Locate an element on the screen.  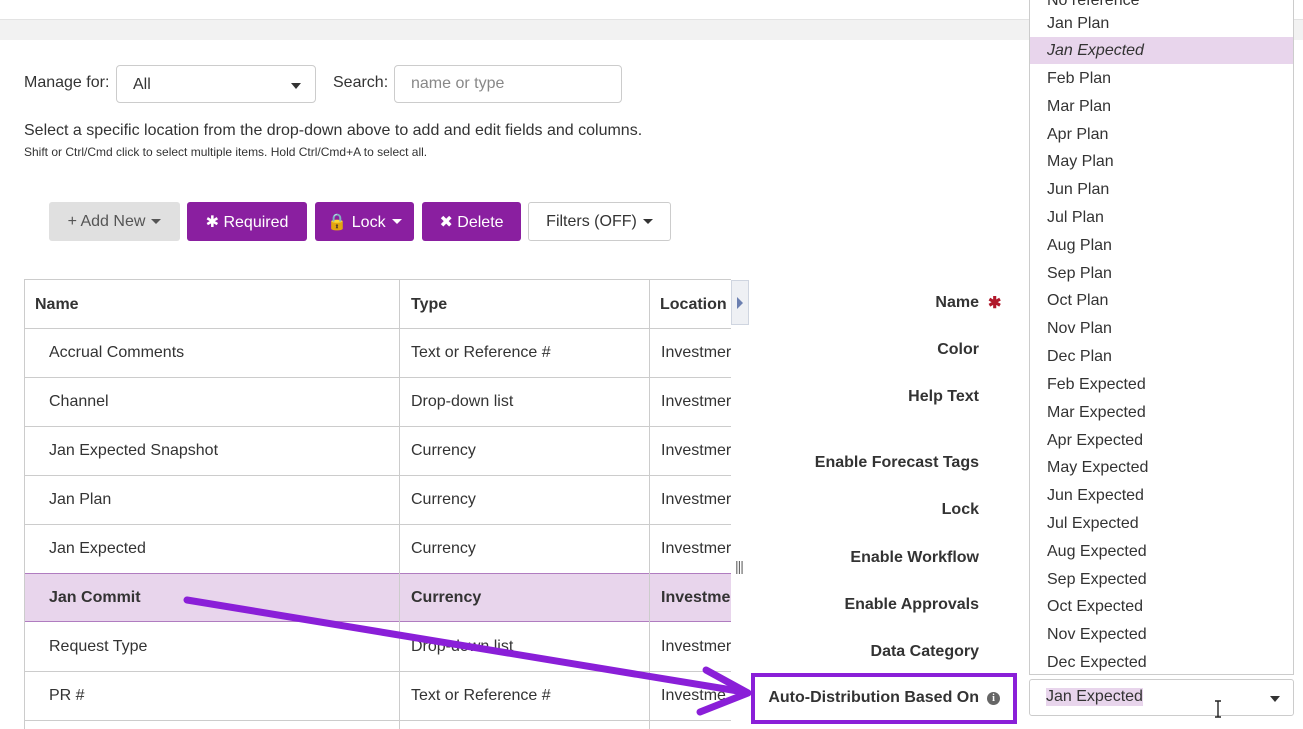
cell-name: PR # is located at coordinates (67, 695).